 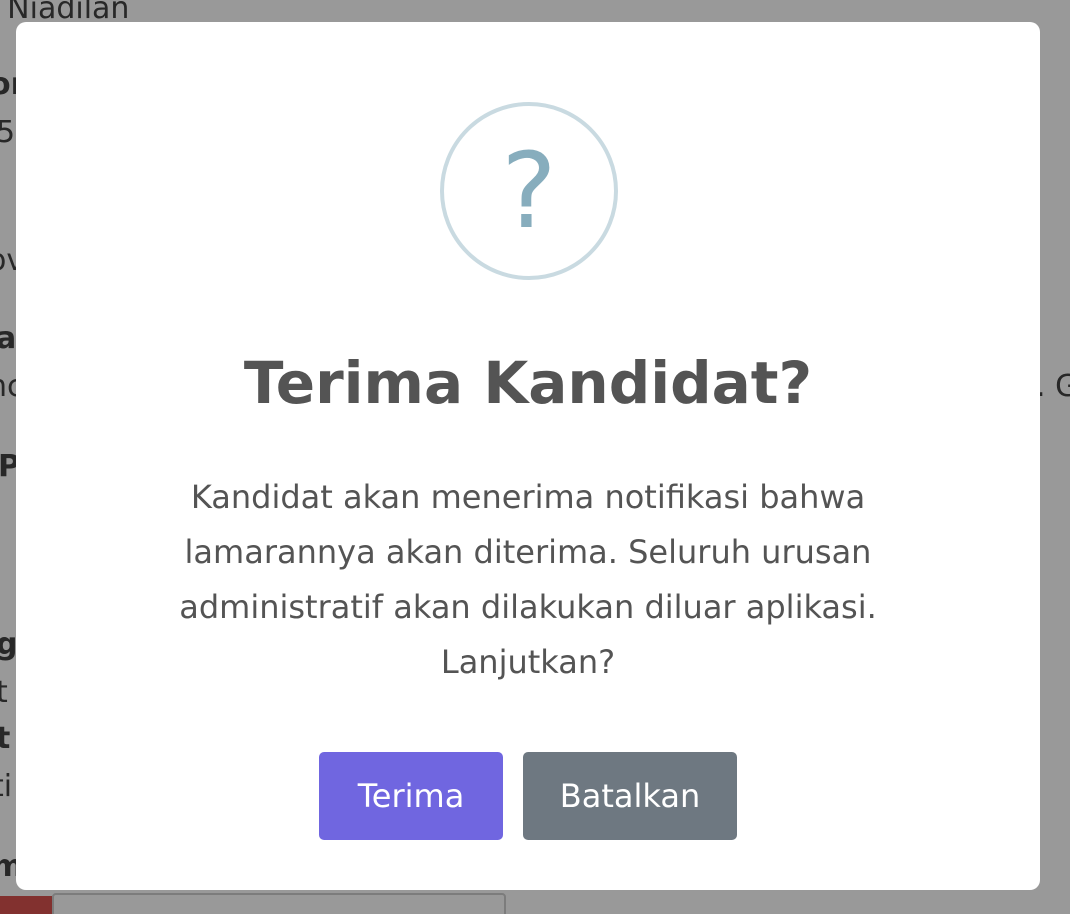 I want to click on question-mark-glyph: ?, so click(x=529, y=191).